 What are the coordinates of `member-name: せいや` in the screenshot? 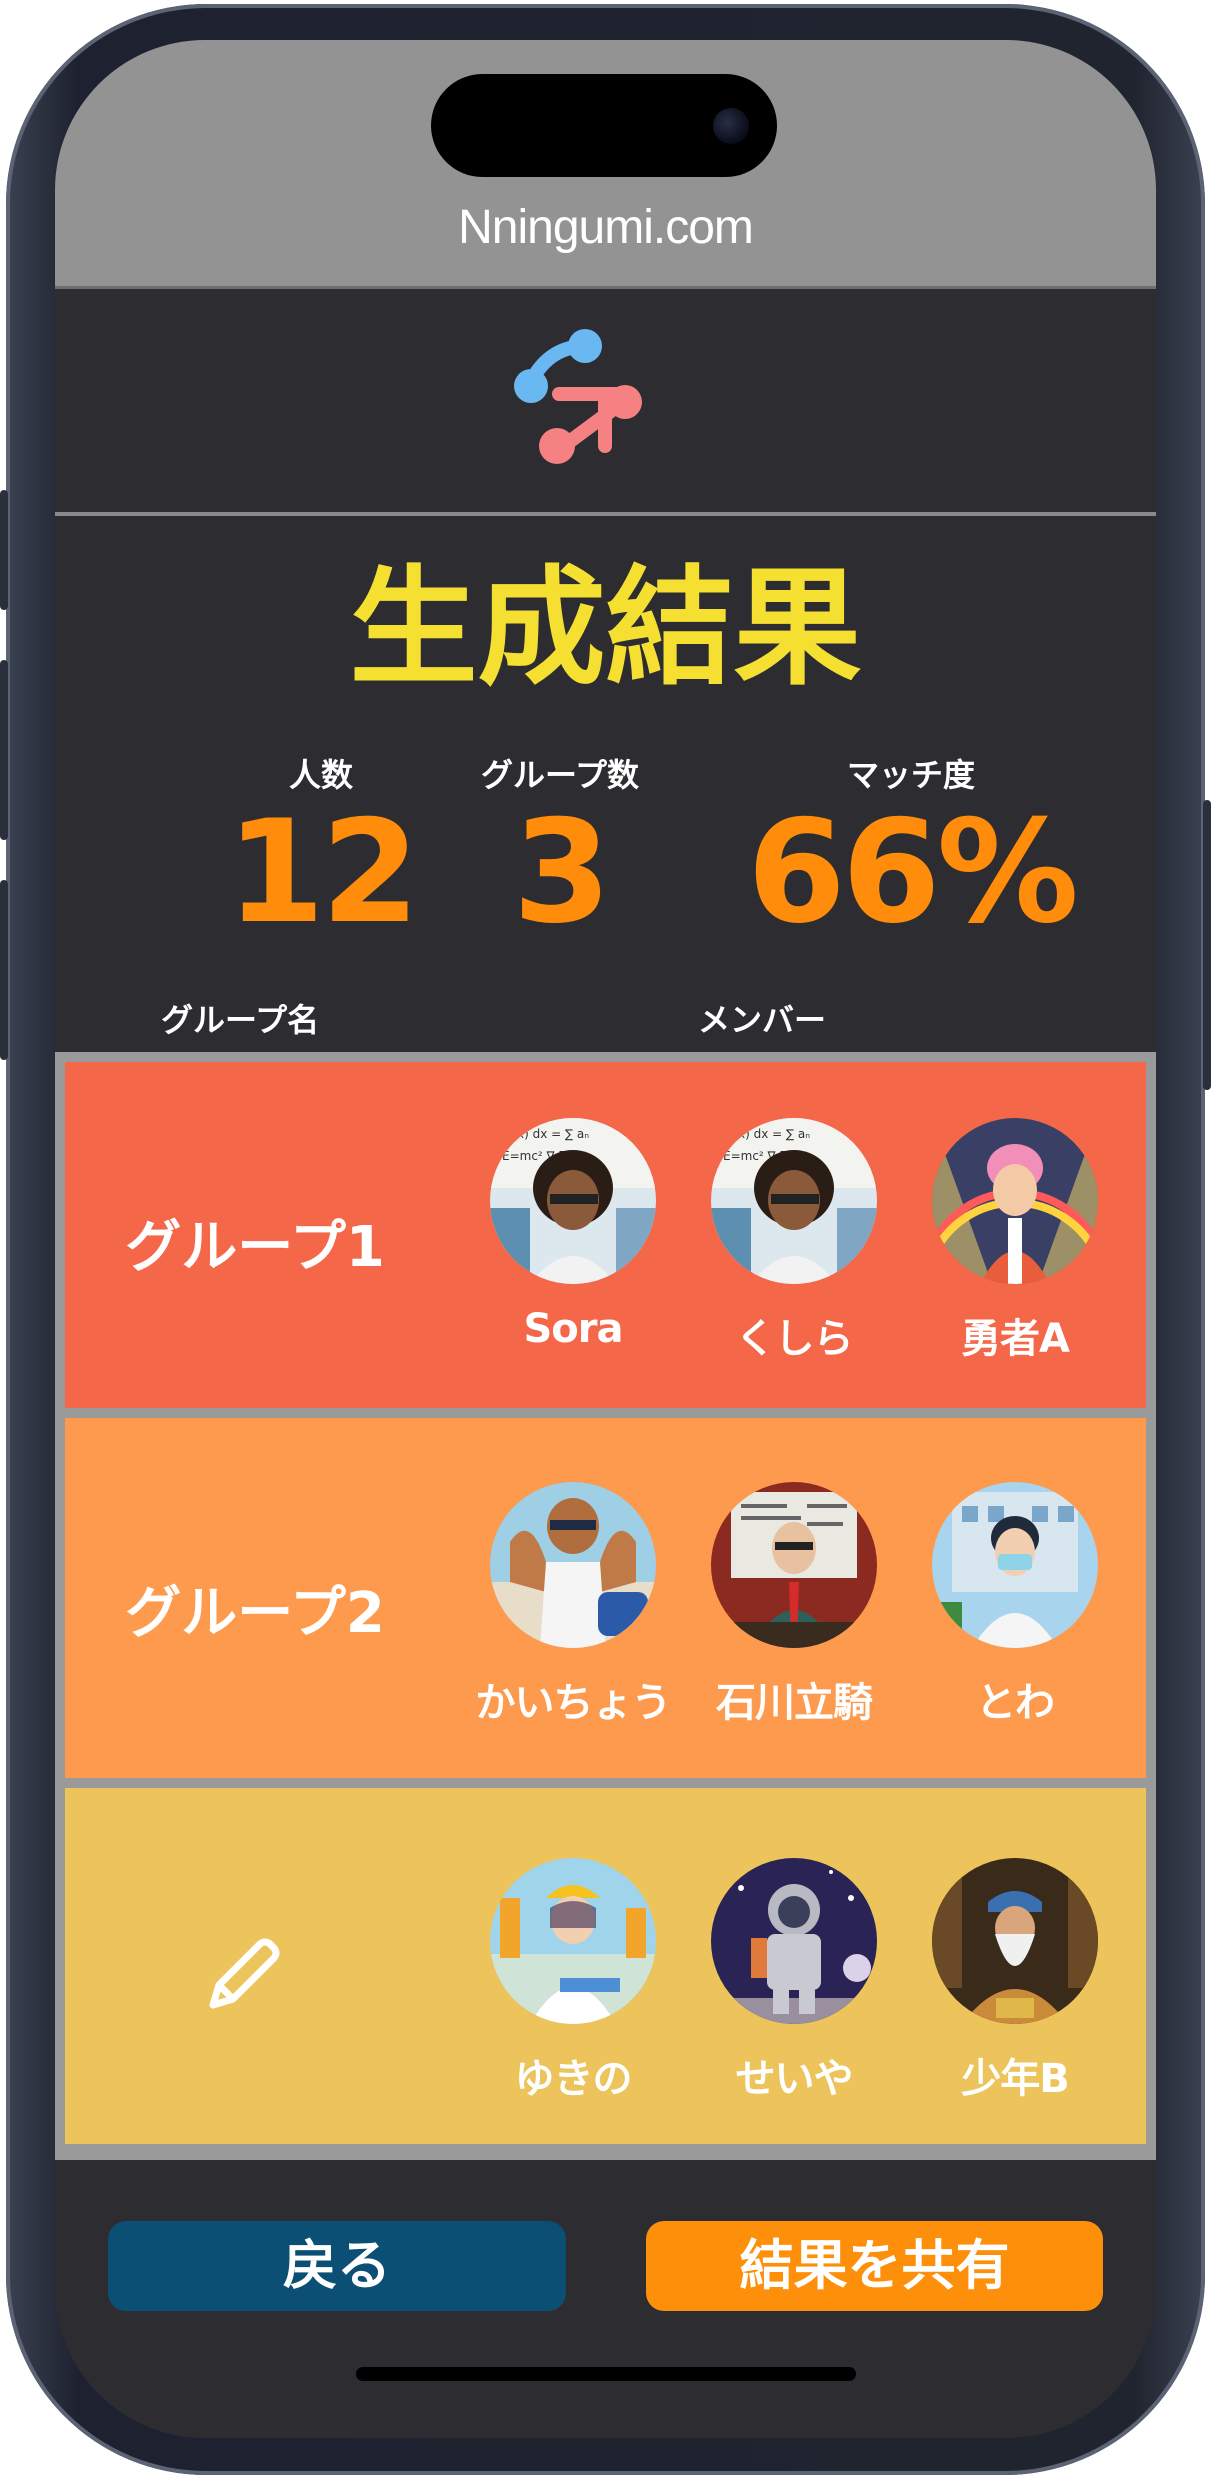 It's located at (794, 2079).